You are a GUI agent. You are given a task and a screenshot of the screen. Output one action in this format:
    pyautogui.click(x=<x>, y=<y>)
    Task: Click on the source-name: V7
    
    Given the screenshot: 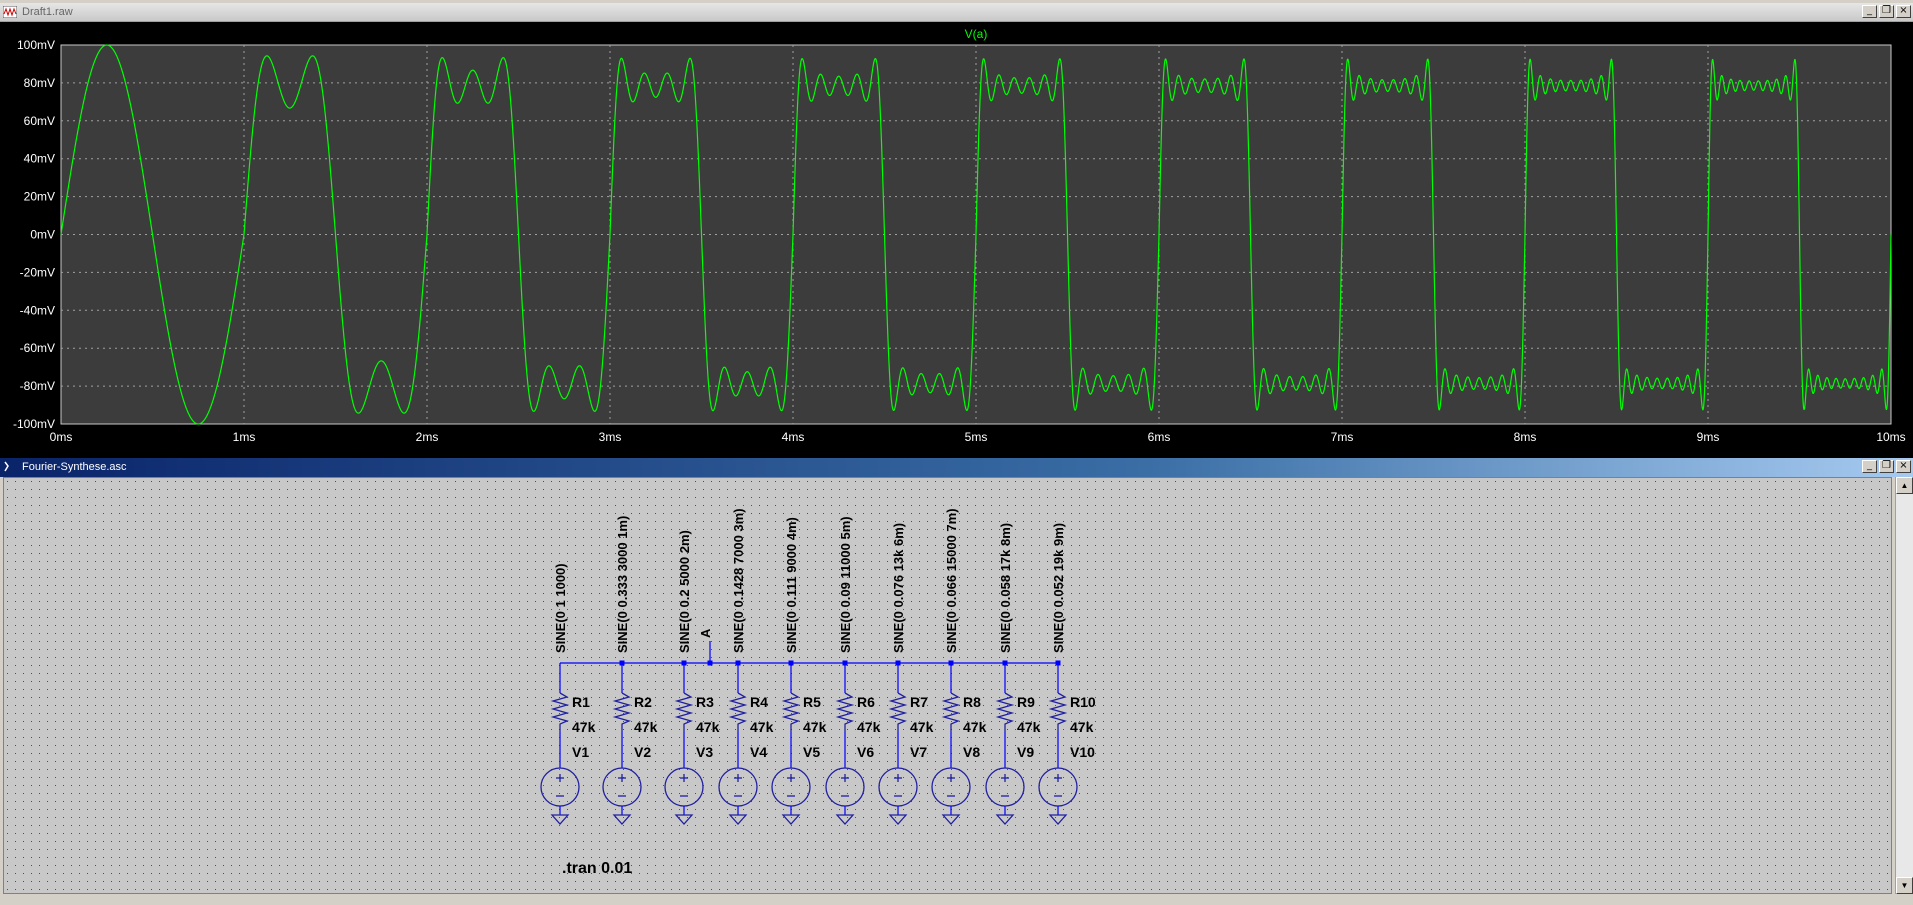 What is the action you would take?
    pyautogui.click(x=918, y=752)
    